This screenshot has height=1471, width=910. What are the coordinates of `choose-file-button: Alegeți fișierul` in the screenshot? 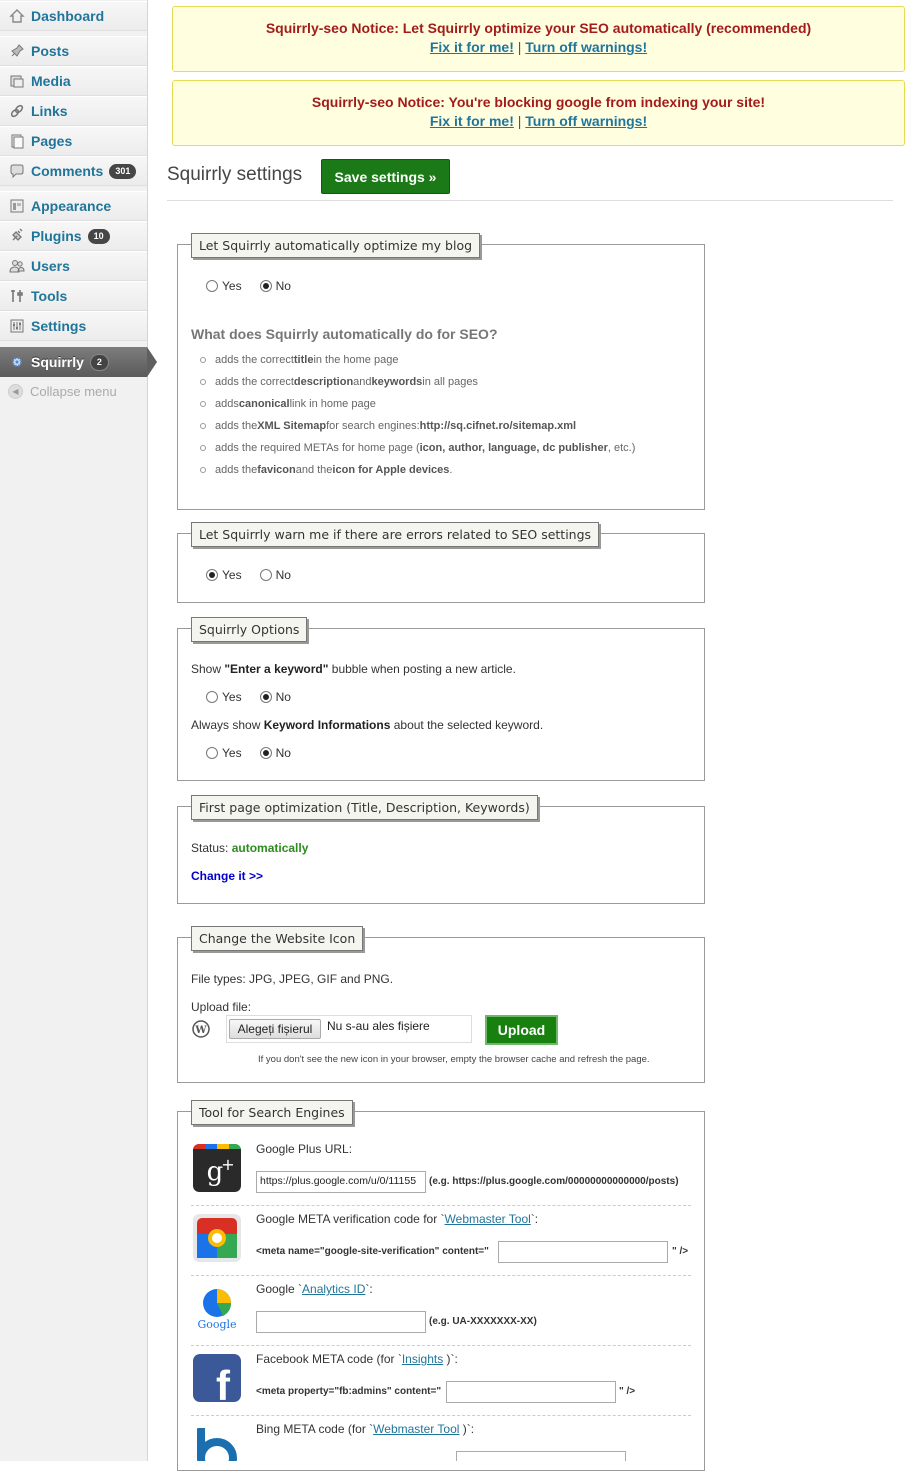 It's located at (275, 1029).